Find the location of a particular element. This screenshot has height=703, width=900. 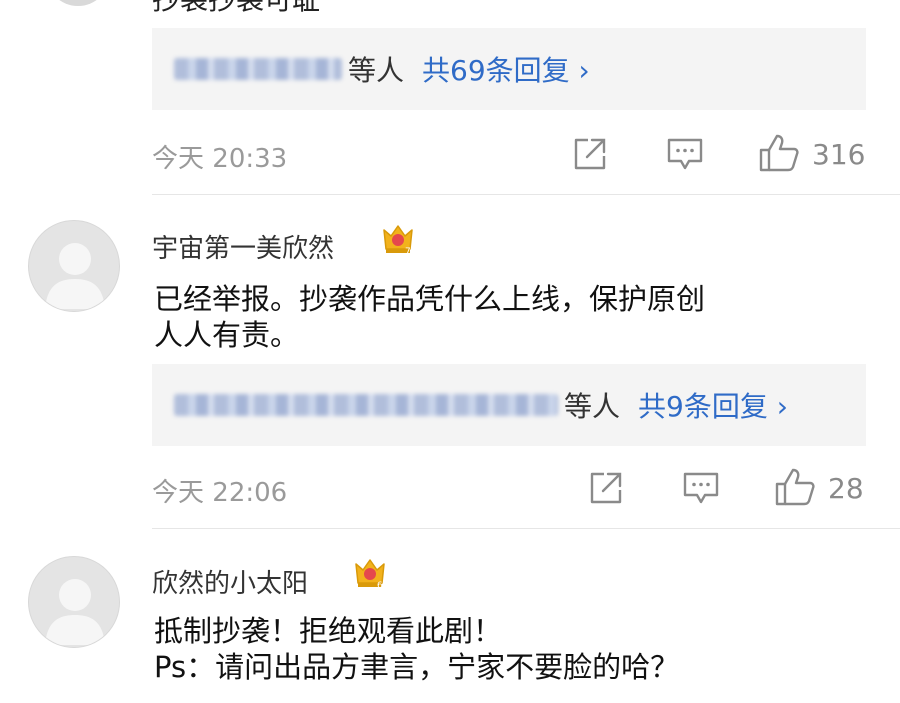

content-line: Ps：请问出品方聿言，宁家不要脸的哈？ is located at coordinates (417, 667).